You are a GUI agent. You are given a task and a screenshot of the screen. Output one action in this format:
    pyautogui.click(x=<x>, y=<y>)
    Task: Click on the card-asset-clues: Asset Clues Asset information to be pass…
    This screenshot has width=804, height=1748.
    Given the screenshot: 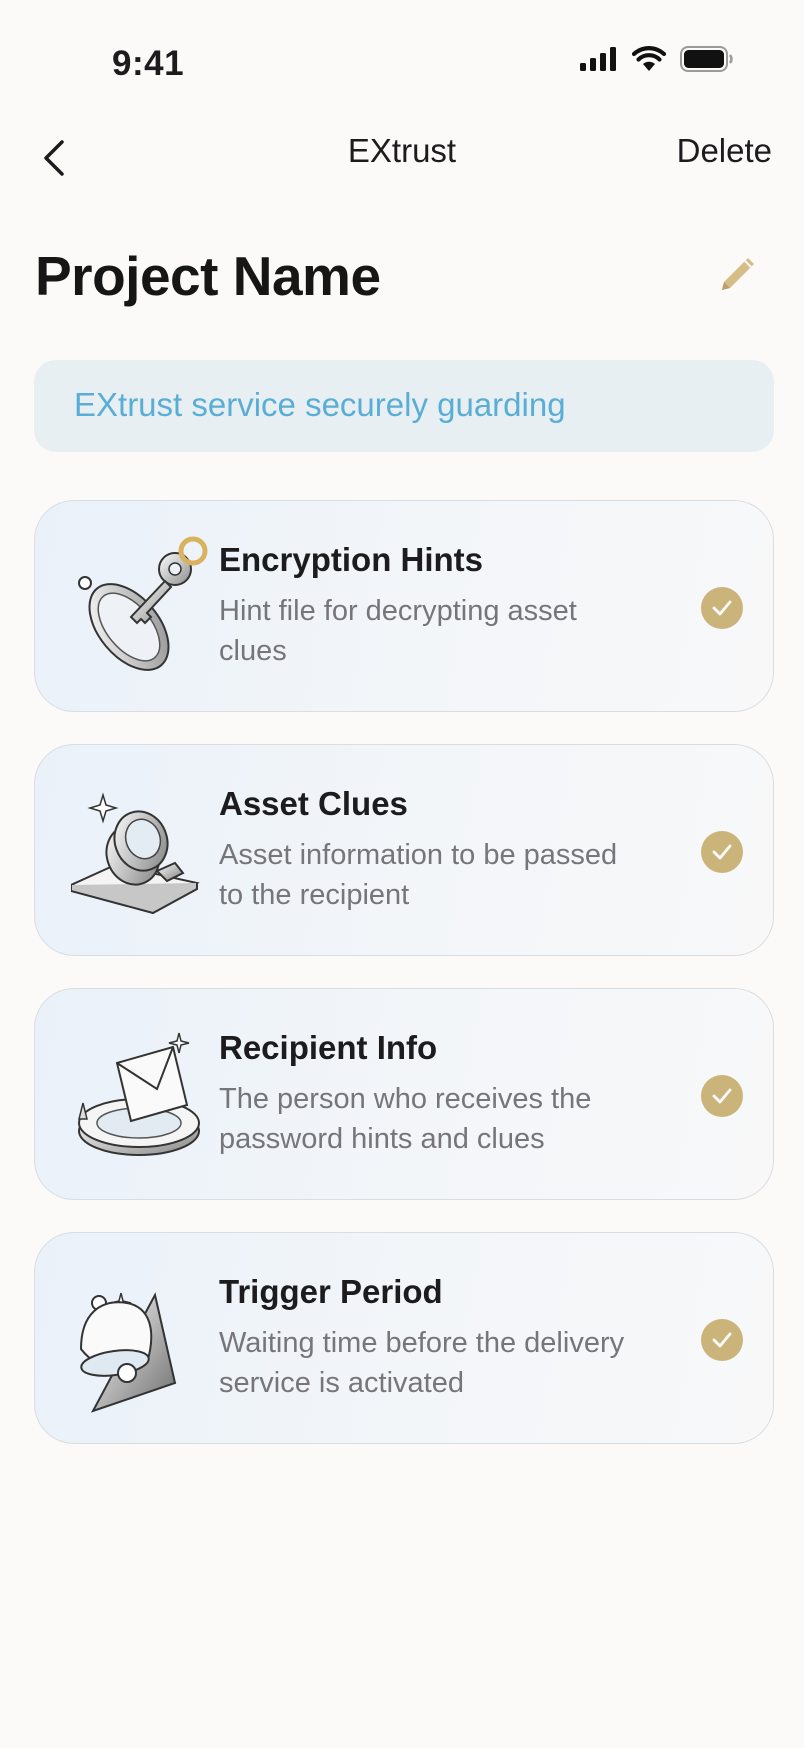 What is the action you would take?
    pyautogui.click(x=404, y=850)
    